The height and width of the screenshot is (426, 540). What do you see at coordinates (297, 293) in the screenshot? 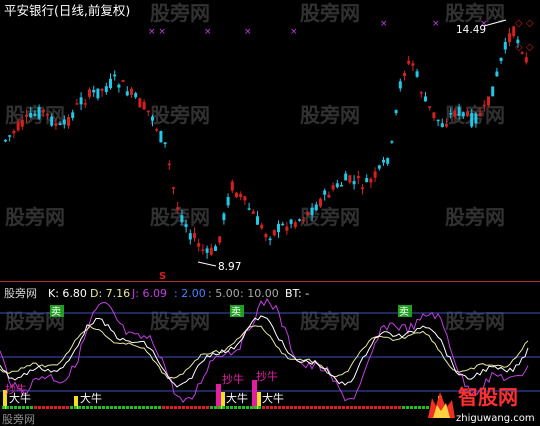
I see `bt-value: BT: -` at bounding box center [297, 293].